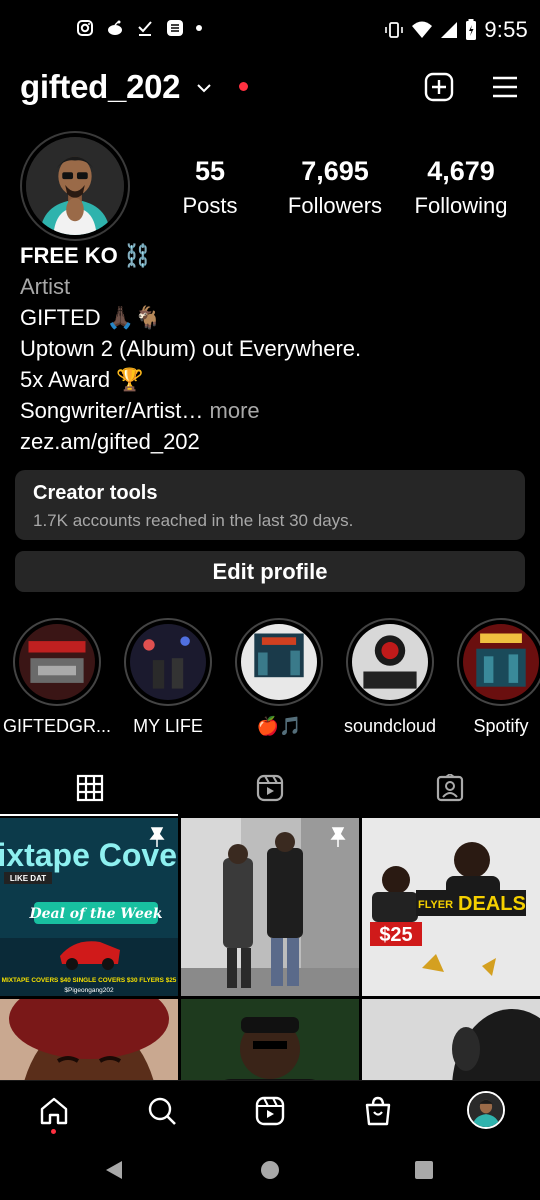 Image resolution: width=540 pixels, height=1200 pixels. I want to click on following-label: Following, so click(461, 205).